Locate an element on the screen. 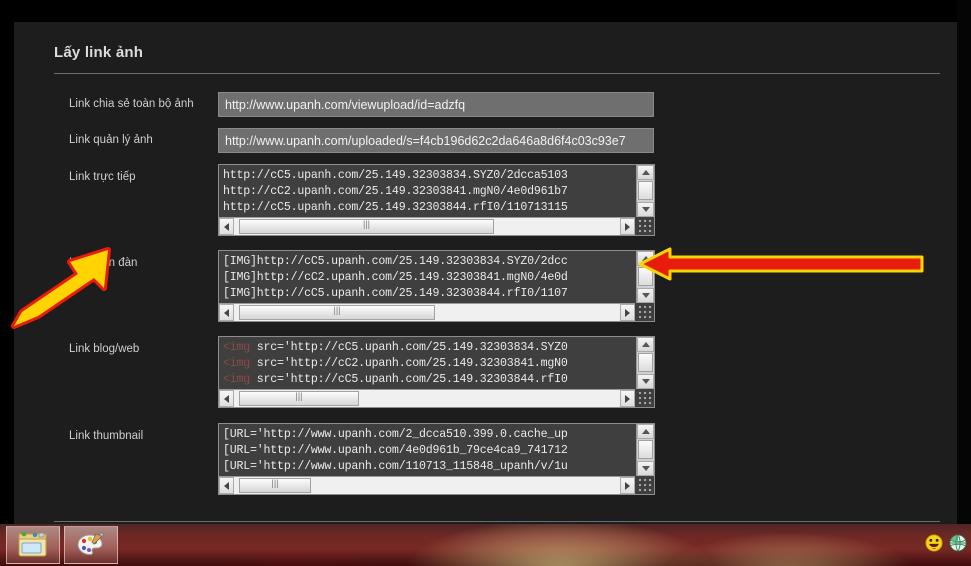 Image resolution: width=971 pixels, height=566 pixels. title-divider is located at coordinates (497, 73).